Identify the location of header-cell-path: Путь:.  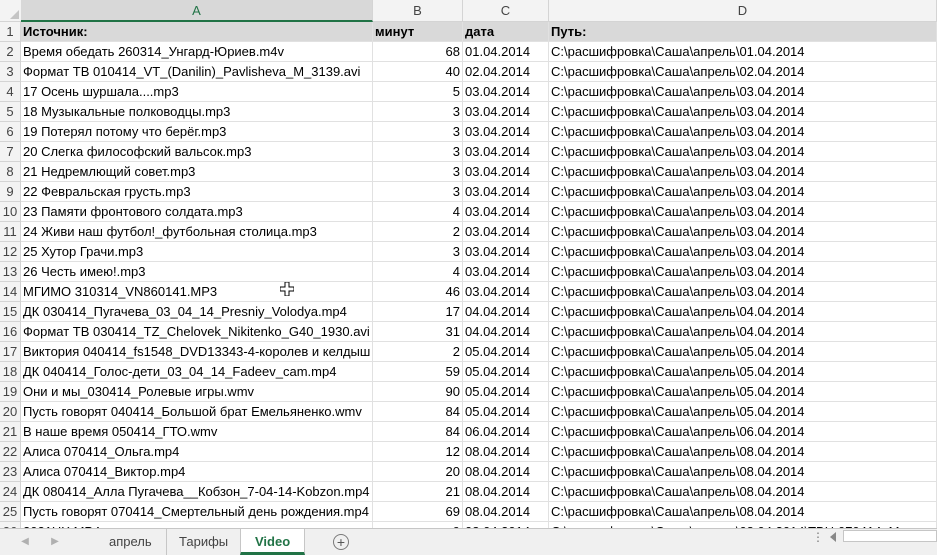
(743, 32).